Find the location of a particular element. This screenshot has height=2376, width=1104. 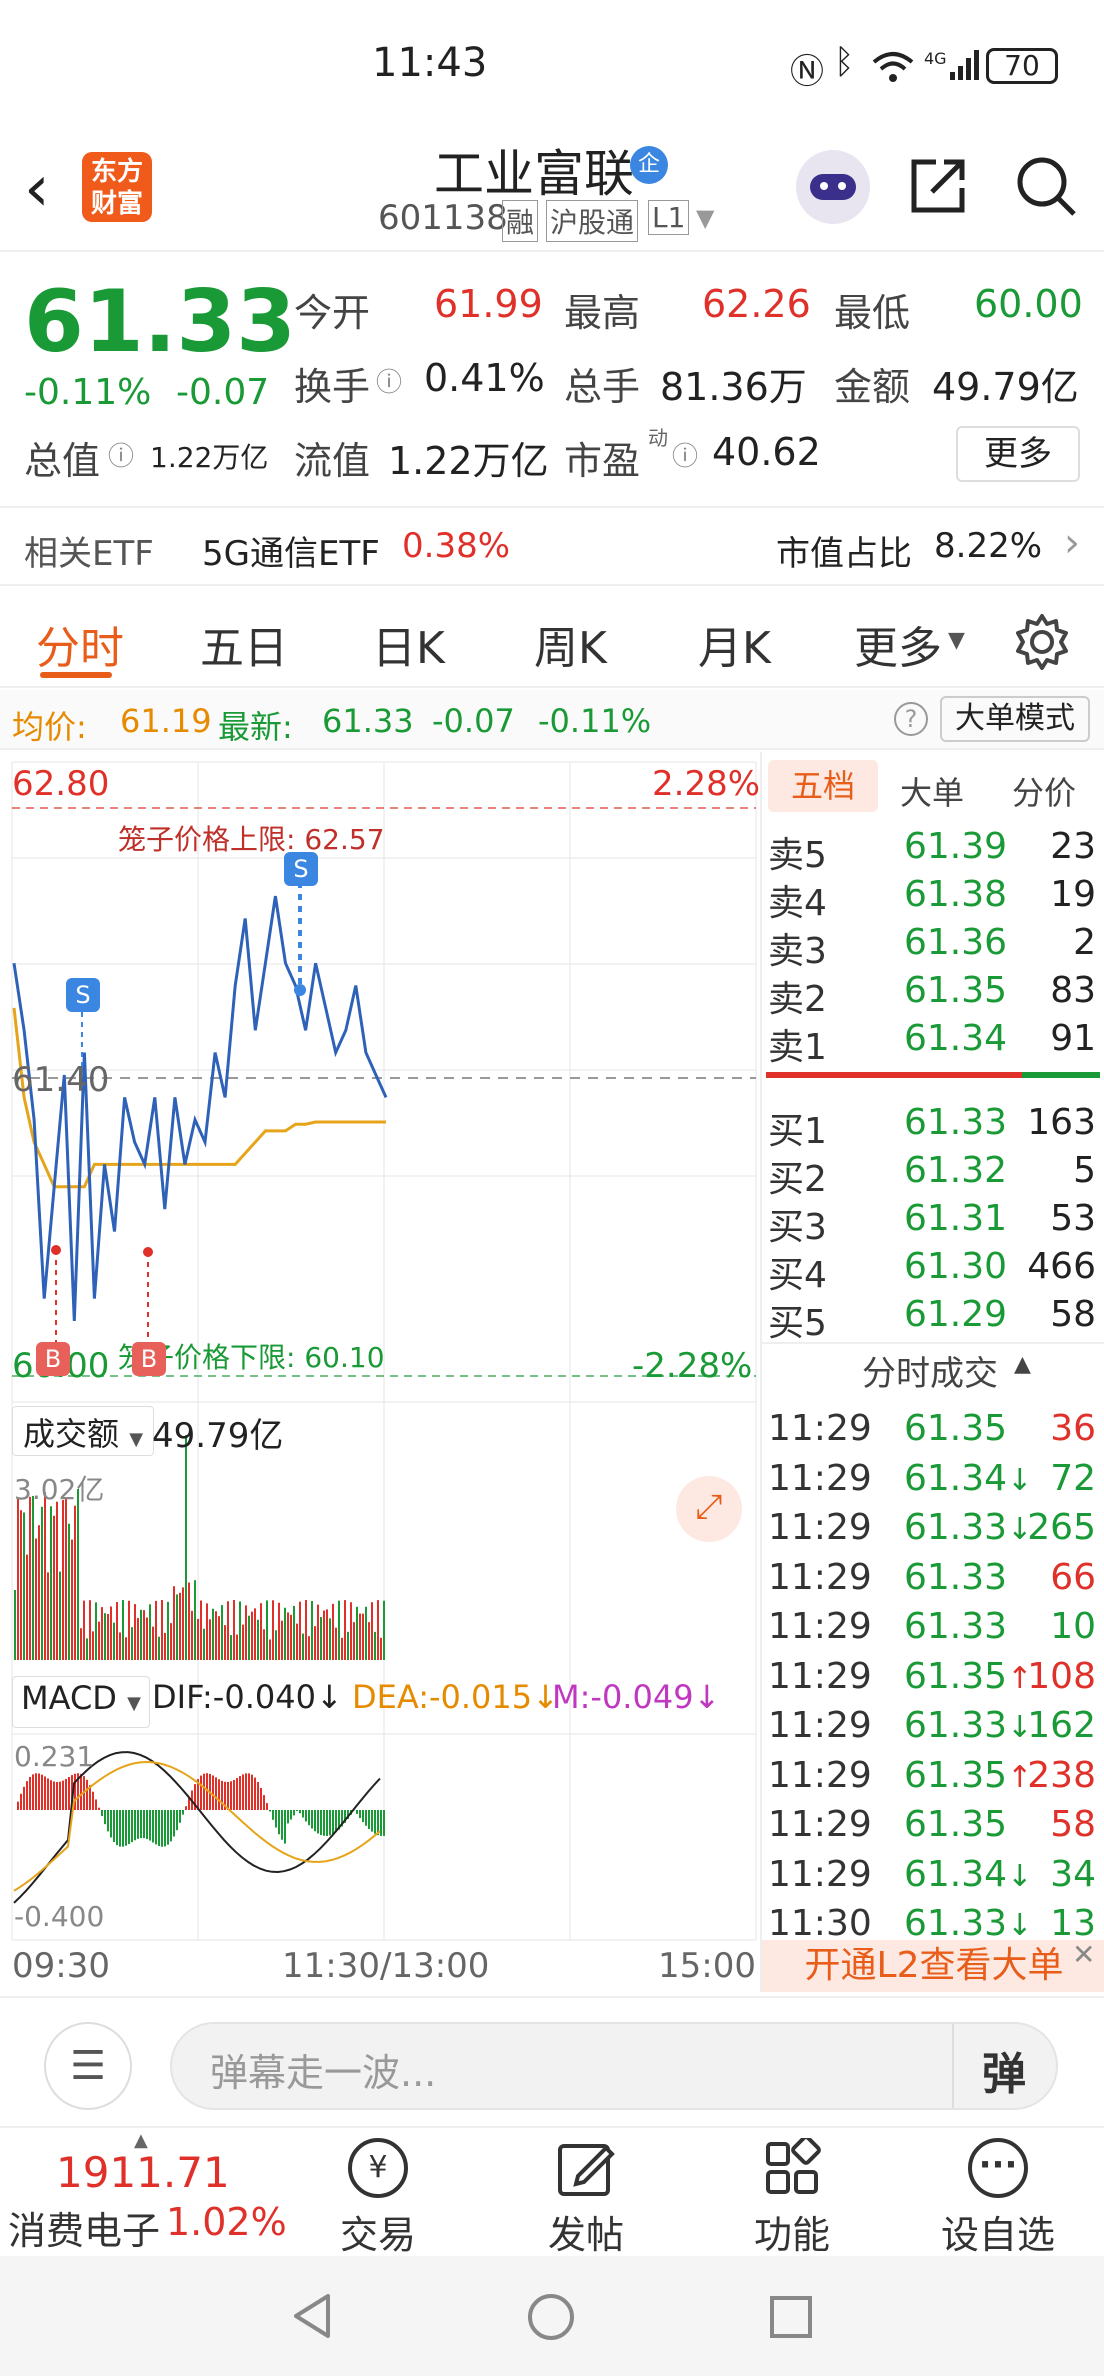

ticks-title: 分时成交 is located at coordinates (930, 1370).